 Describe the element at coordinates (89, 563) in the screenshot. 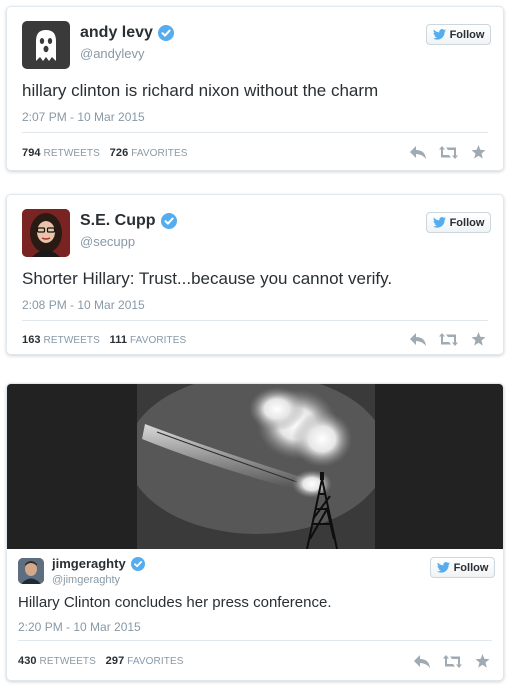

I see `display-name: jimgeraghty` at that location.